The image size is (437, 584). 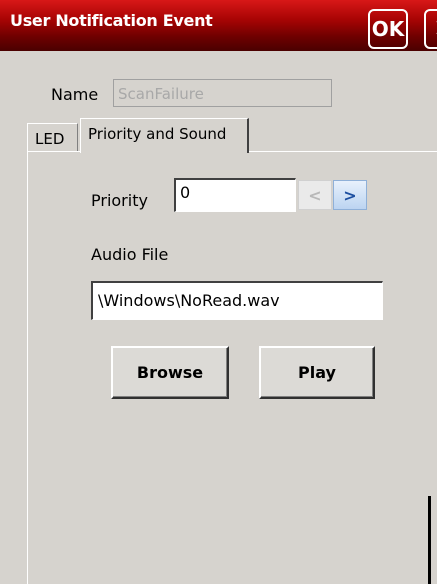 What do you see at coordinates (222, 93) in the screenshot?
I see `name-field: ScanFailure` at bounding box center [222, 93].